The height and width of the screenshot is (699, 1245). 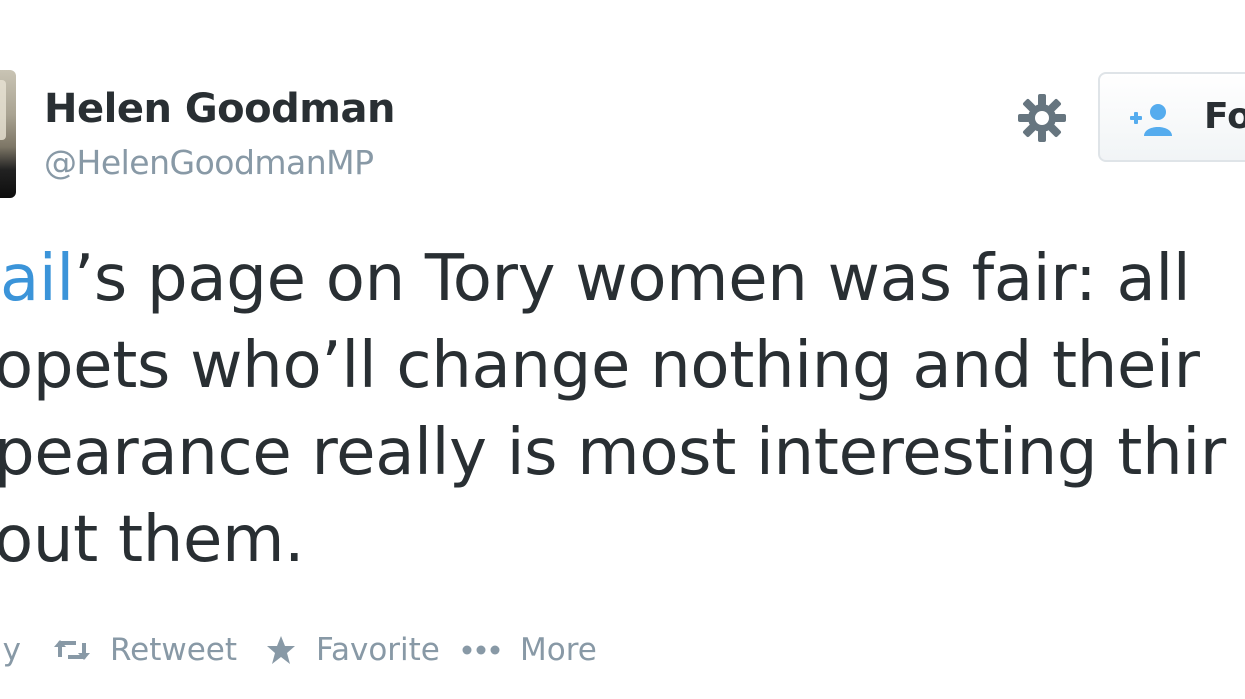 I want to click on author-name: Helen Goodman, so click(x=219, y=109).